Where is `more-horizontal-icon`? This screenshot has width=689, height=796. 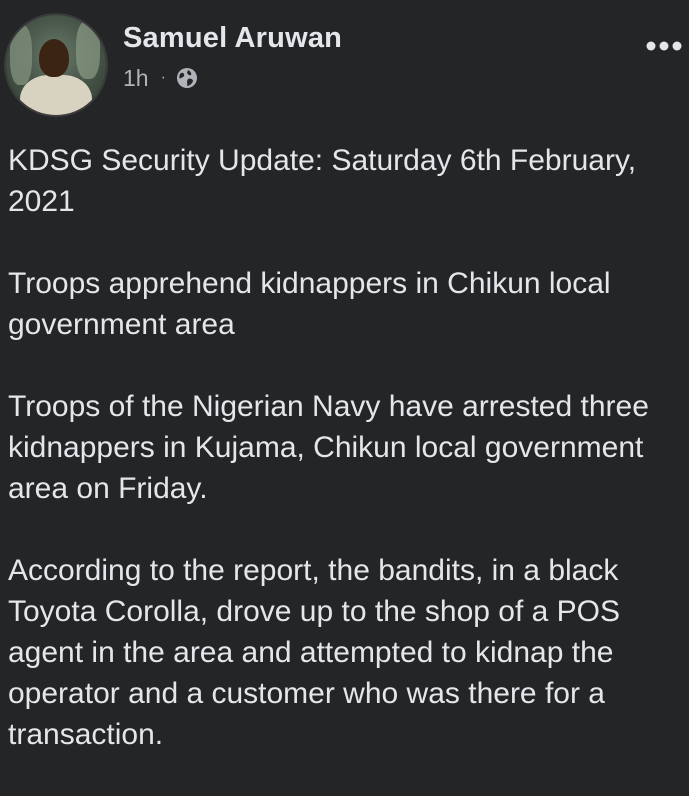
more-horizontal-icon is located at coordinates (664, 46).